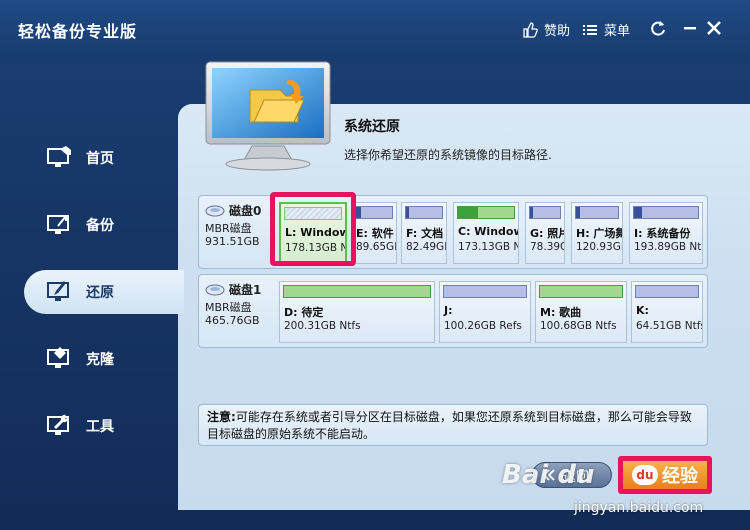 The image size is (750, 530). What do you see at coordinates (667, 312) in the screenshot?
I see `partition-1-3: K: 64.51GB Ntfs` at bounding box center [667, 312].